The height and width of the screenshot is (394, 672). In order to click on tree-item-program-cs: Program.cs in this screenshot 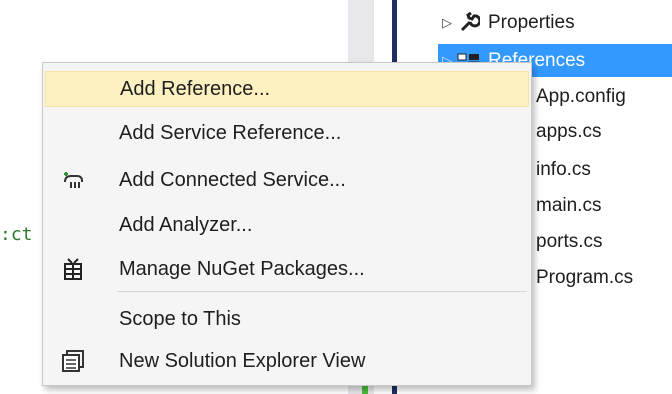, I will do `click(584, 277)`.